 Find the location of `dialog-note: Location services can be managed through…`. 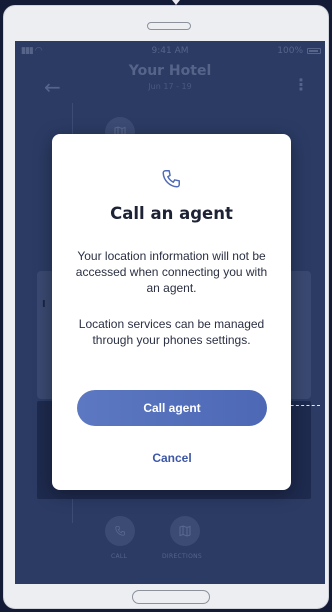

dialog-note: Location services can be managed through… is located at coordinates (171, 332).